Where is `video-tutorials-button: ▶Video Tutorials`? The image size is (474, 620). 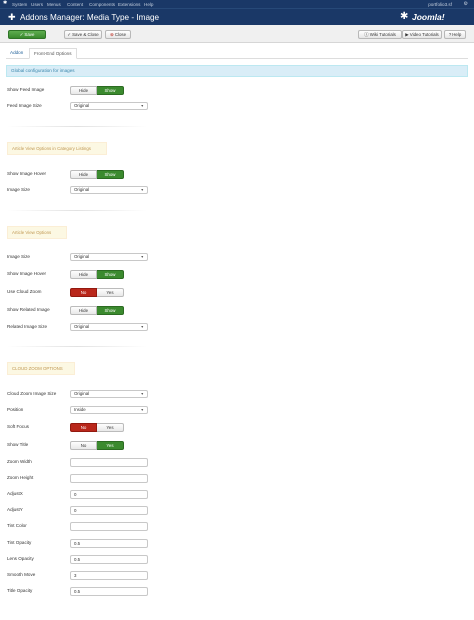 video-tutorials-button: ▶Video Tutorials is located at coordinates (422, 34).